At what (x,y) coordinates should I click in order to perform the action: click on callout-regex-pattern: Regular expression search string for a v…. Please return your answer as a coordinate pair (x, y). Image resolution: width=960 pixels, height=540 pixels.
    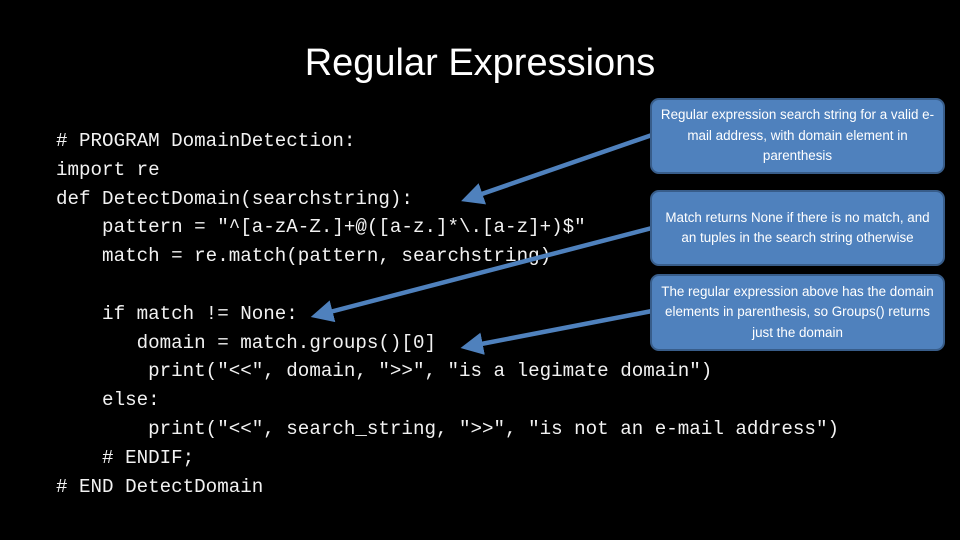
    Looking at the image, I should click on (797, 136).